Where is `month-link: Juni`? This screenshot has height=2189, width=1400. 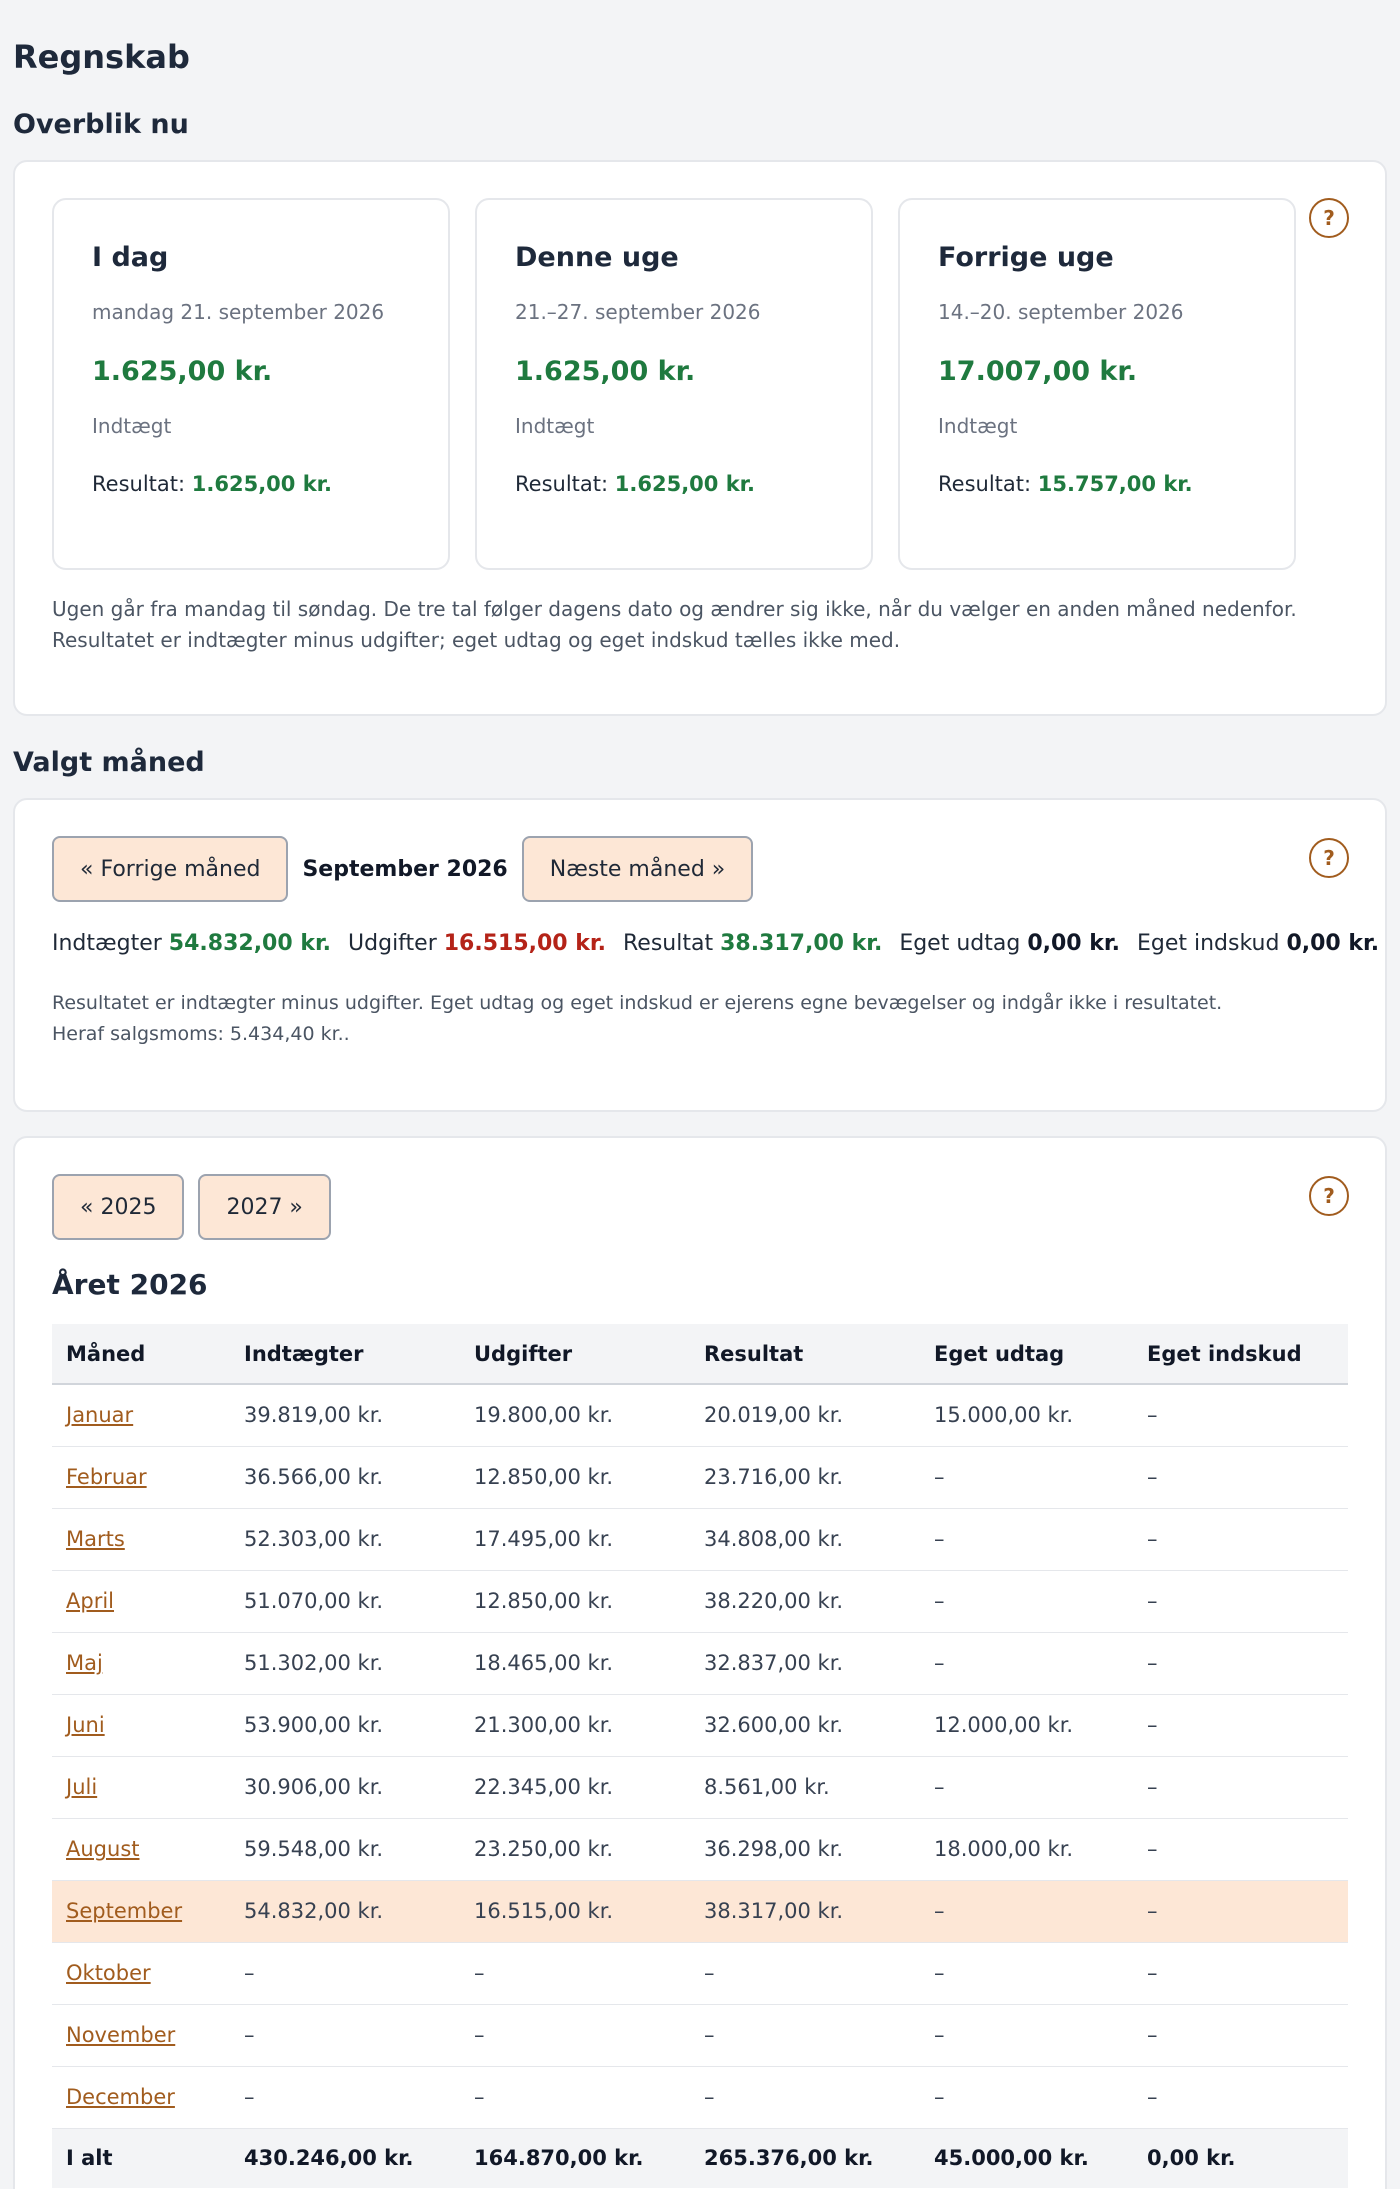
month-link: Juni is located at coordinates (85, 1725).